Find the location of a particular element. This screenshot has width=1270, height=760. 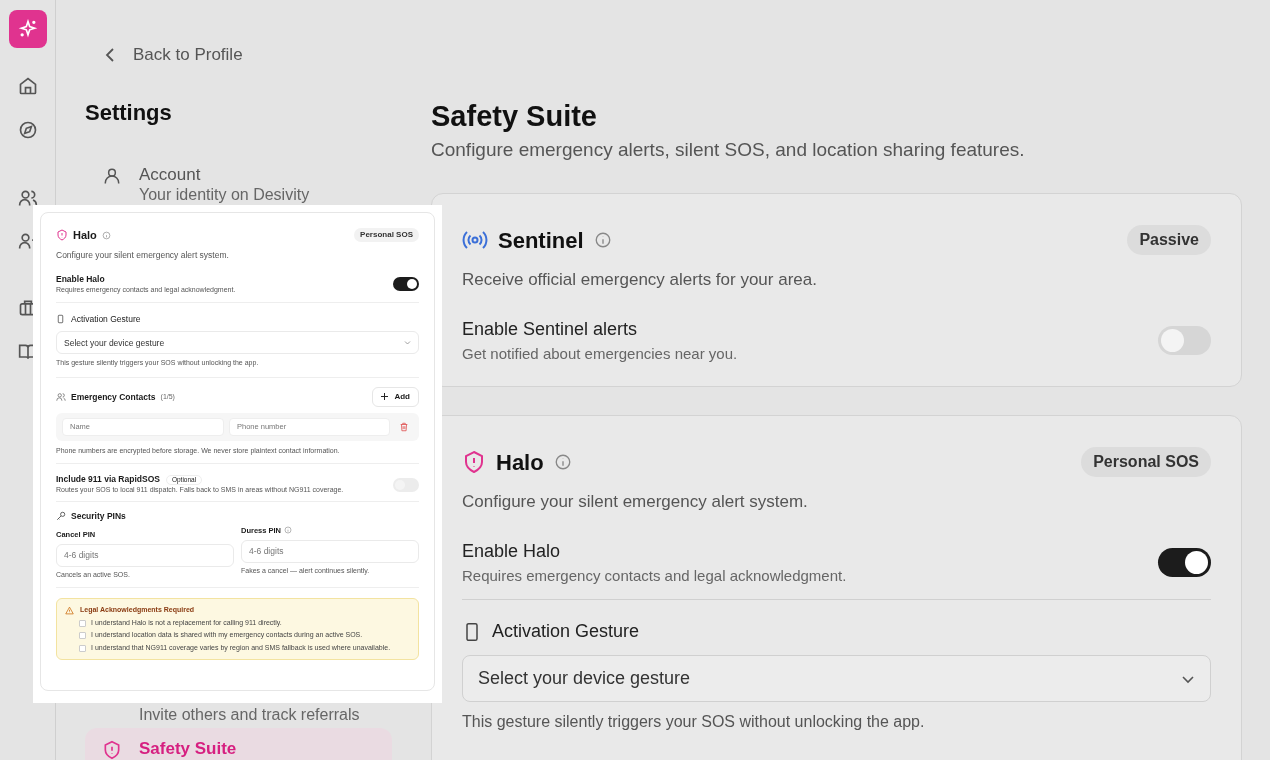

key-icon is located at coordinates (61, 516).